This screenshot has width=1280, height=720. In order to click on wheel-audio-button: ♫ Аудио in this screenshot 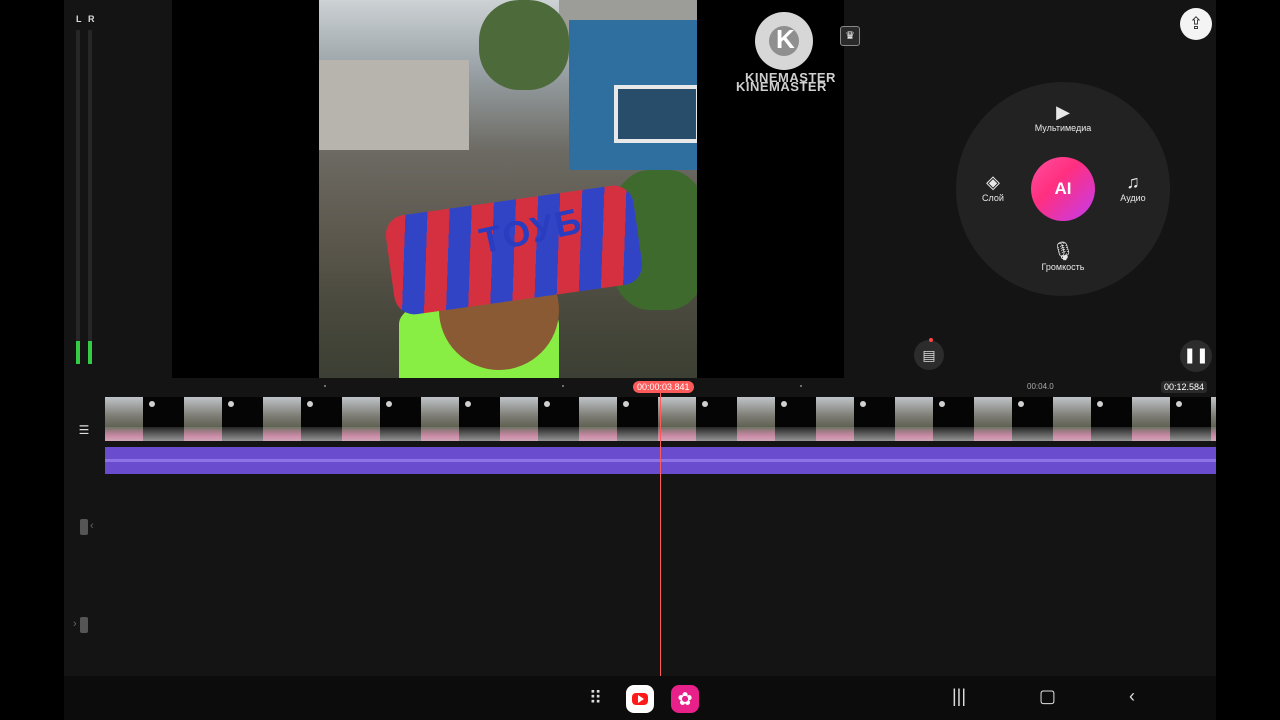, I will do `click(1133, 187)`.